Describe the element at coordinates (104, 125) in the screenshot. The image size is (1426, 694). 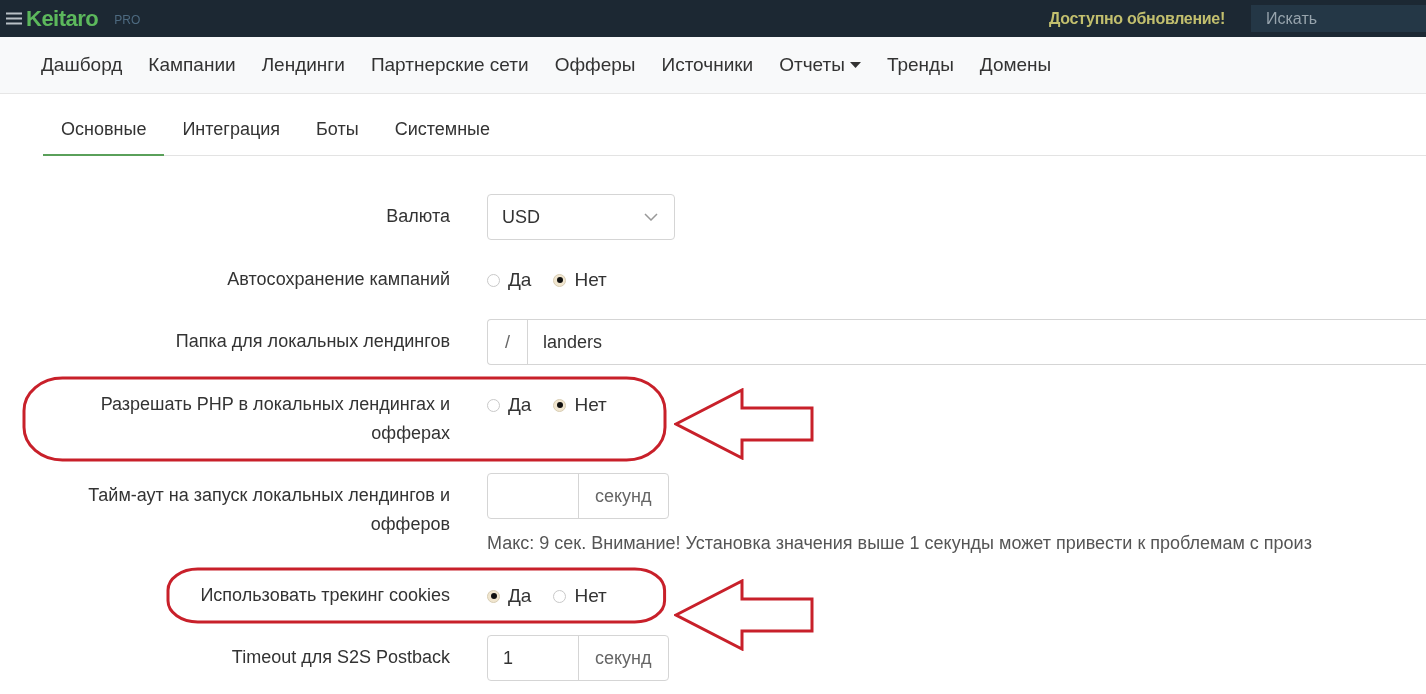
I see `settings-tab: Основные` at that location.